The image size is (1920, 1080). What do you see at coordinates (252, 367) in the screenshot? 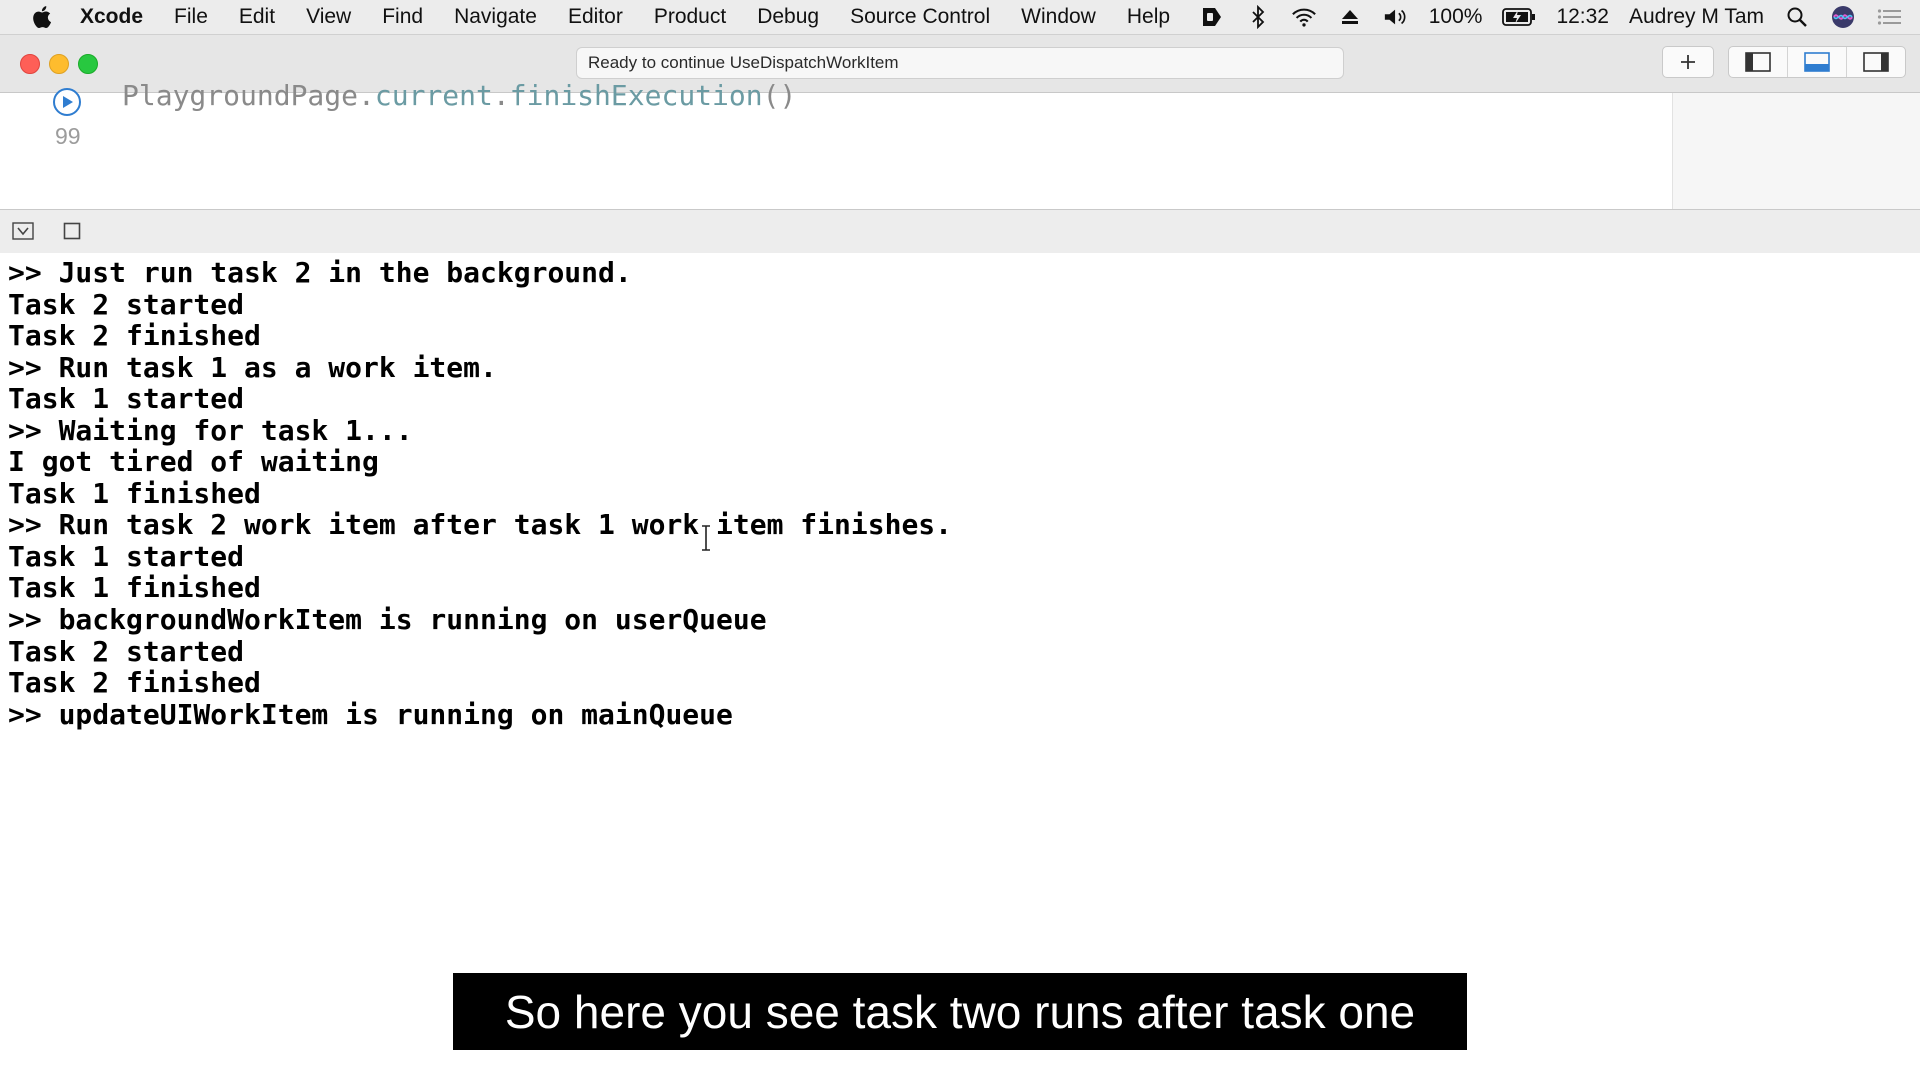
I see `console-line: >> Run task 1 as a work item.` at bounding box center [252, 367].